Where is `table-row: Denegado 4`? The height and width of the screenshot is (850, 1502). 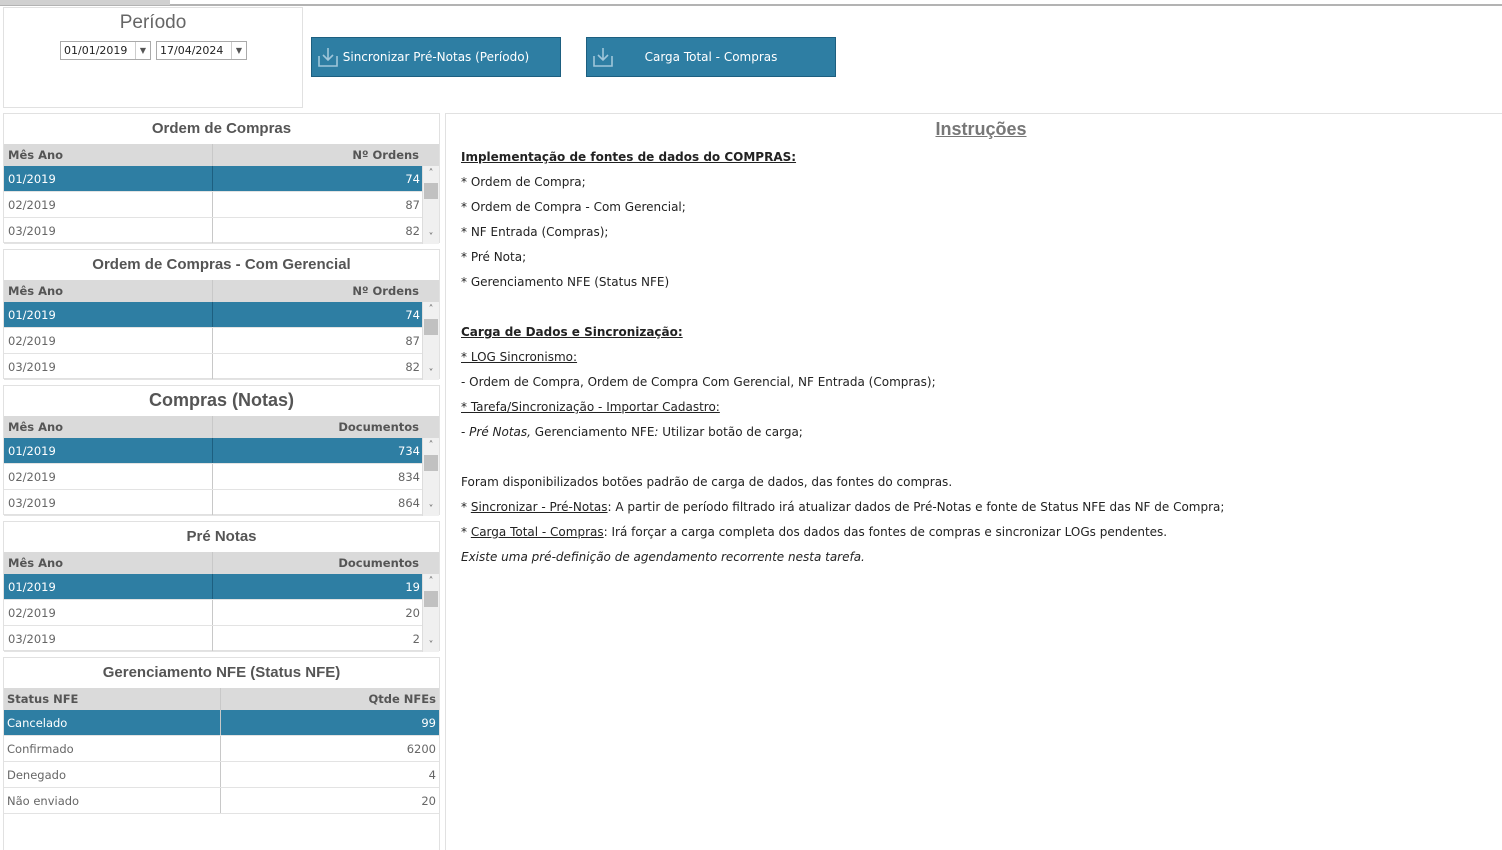 table-row: Denegado 4 is located at coordinates (221, 775).